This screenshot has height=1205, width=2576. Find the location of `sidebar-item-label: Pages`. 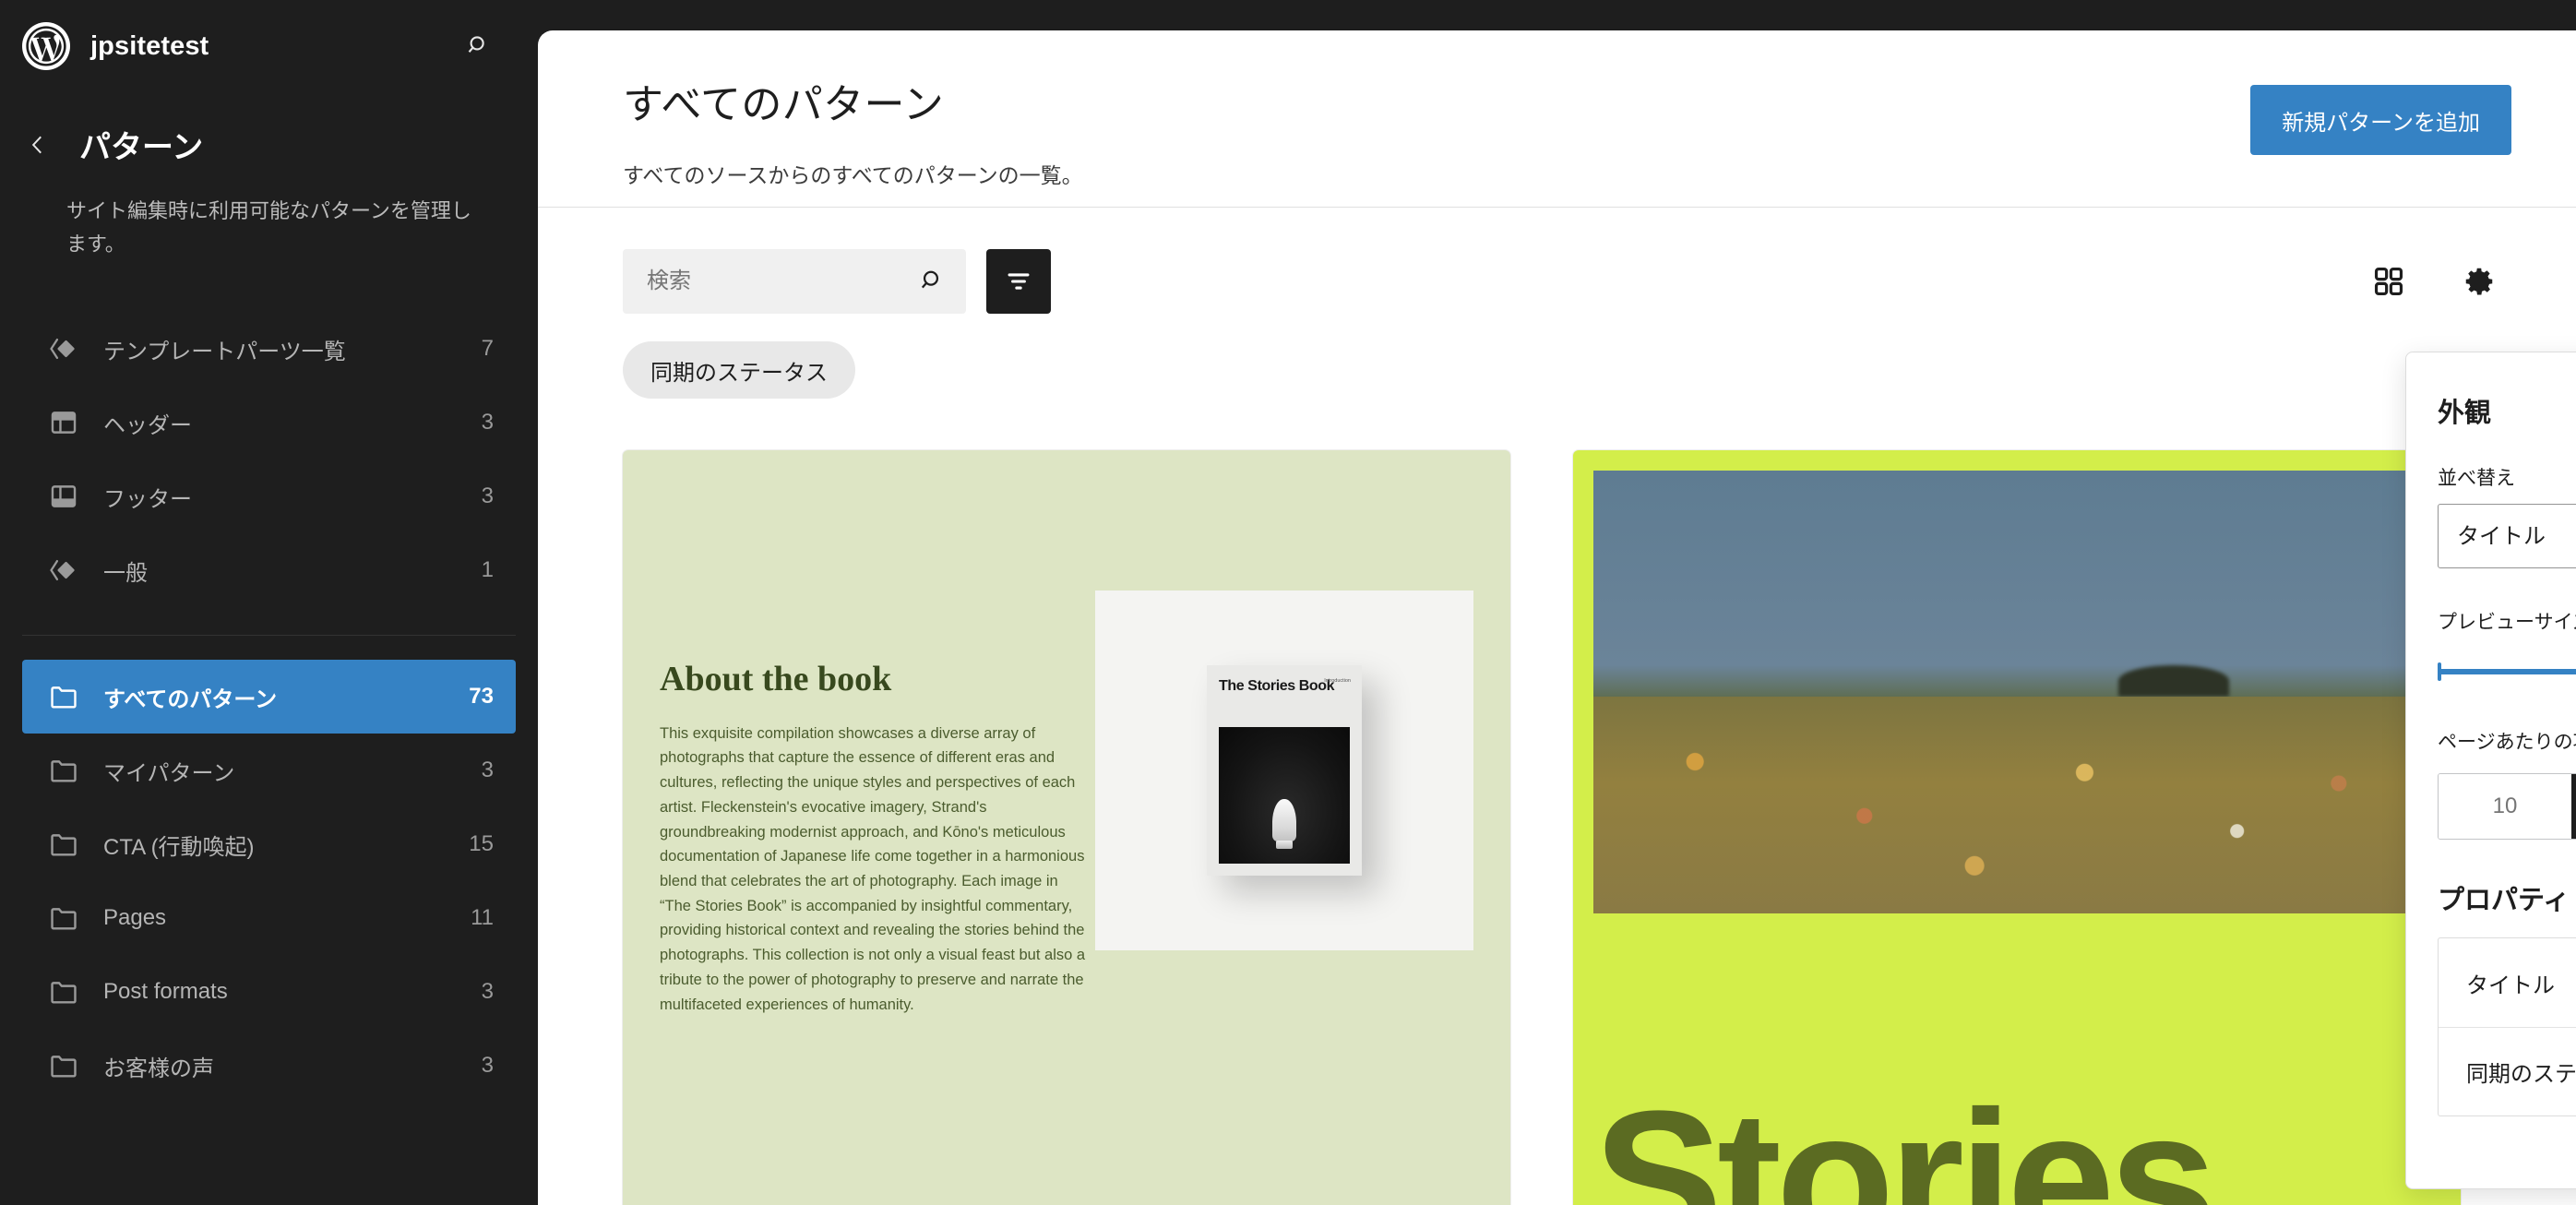

sidebar-item-label: Pages is located at coordinates (135, 918).